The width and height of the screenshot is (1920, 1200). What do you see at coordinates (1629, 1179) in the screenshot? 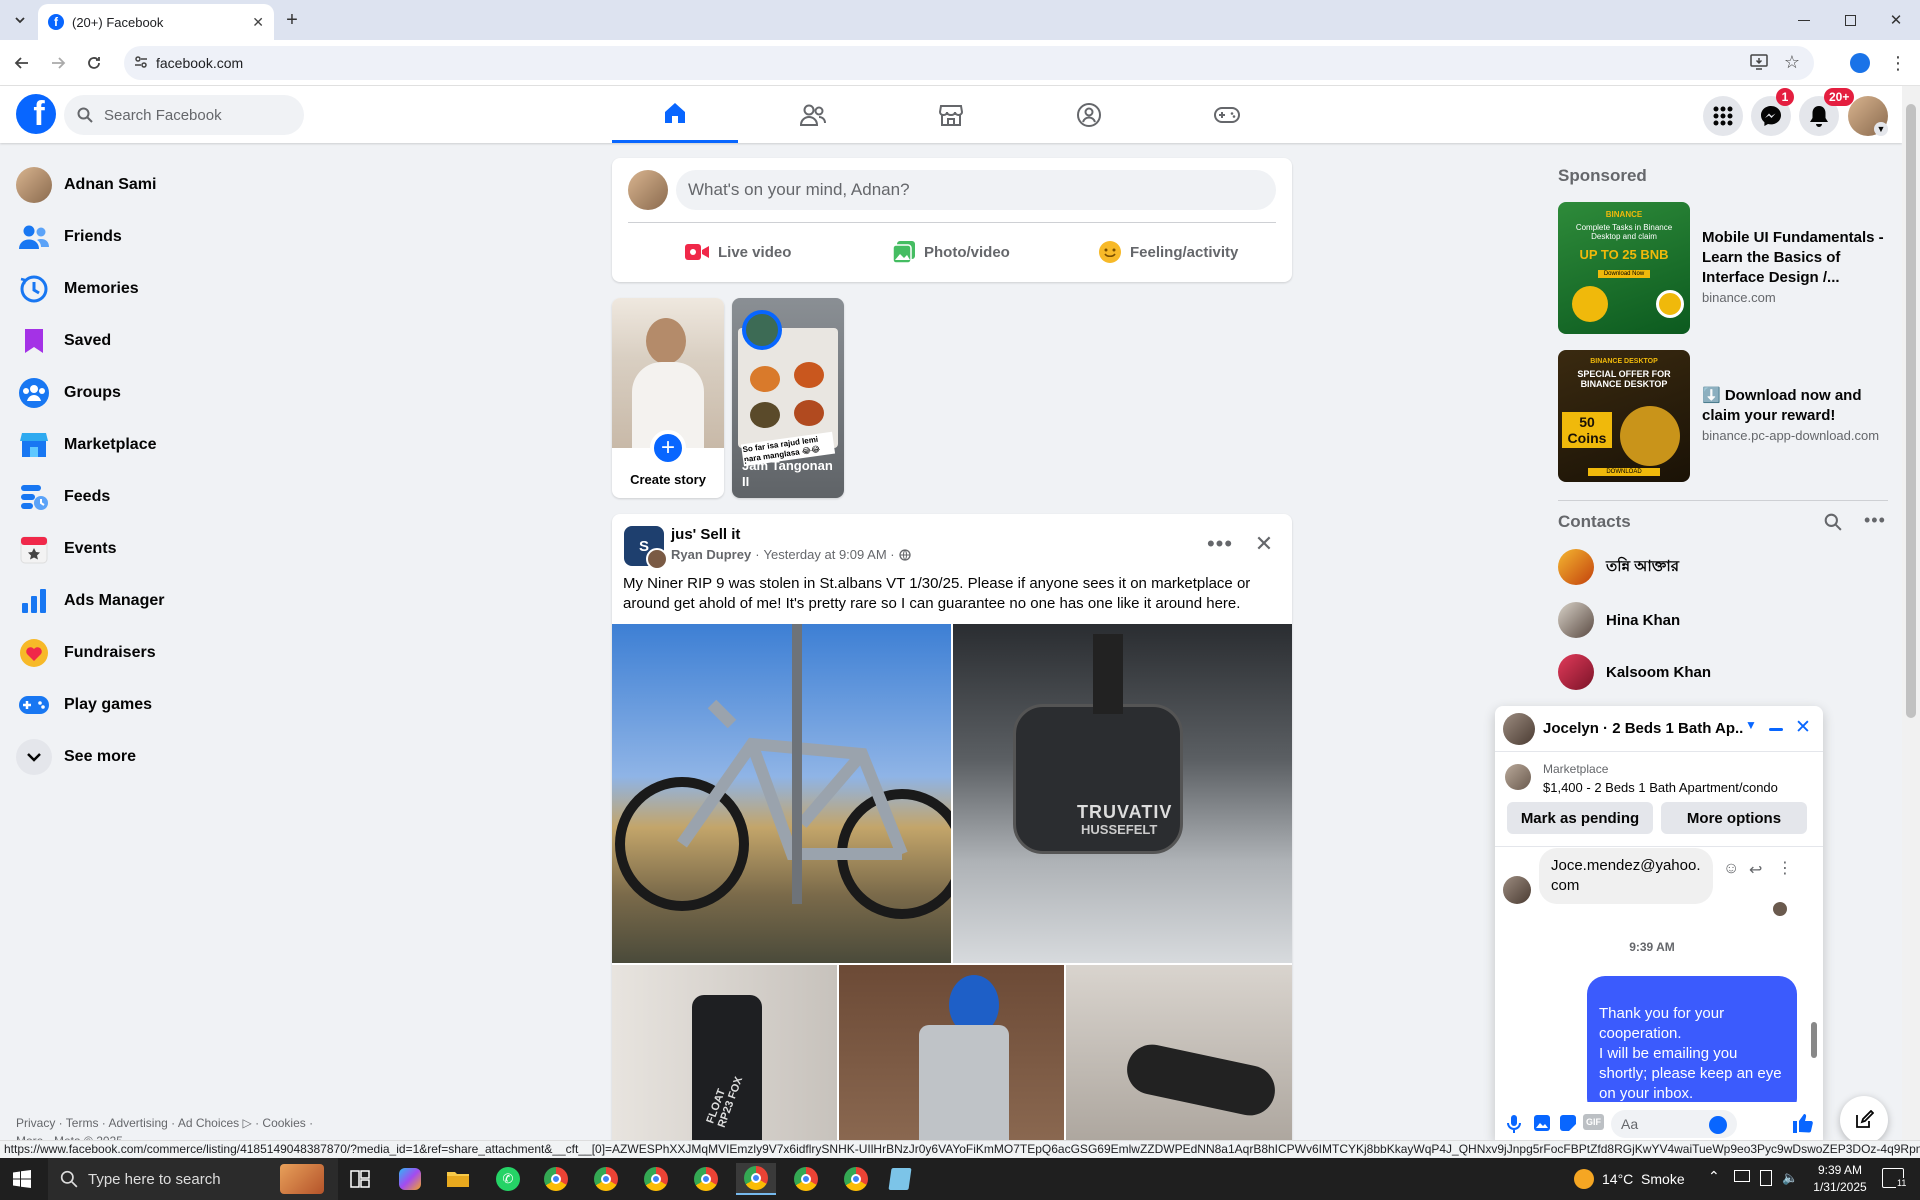
I see `weather-widget: 14°C Smoke` at bounding box center [1629, 1179].